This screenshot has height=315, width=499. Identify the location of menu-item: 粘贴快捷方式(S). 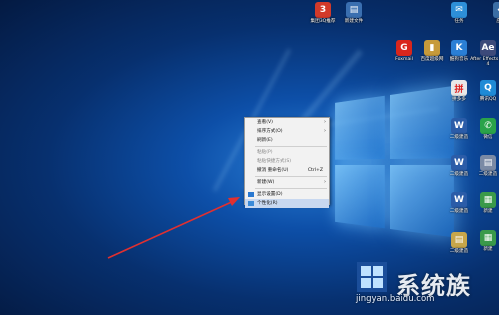
(287, 161).